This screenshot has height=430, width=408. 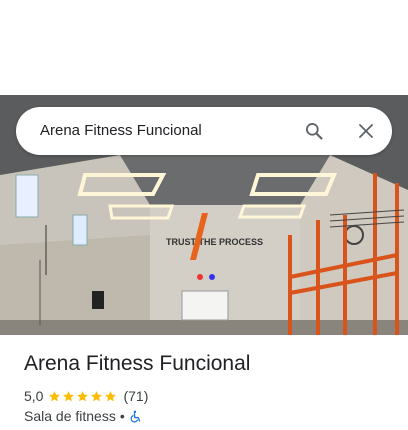 I want to click on rating-row: 5,0 (71), so click(x=86, y=396).